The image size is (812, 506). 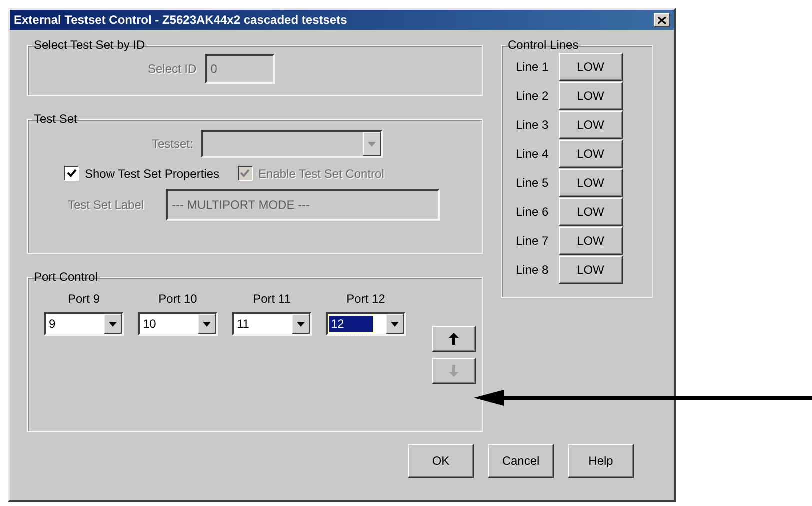 What do you see at coordinates (55, 119) in the screenshot?
I see `group-title: Test Set` at bounding box center [55, 119].